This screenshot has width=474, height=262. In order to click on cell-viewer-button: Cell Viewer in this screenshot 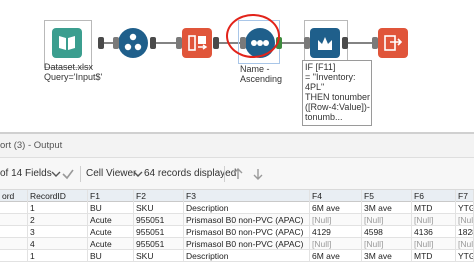, I will do `click(111, 173)`.